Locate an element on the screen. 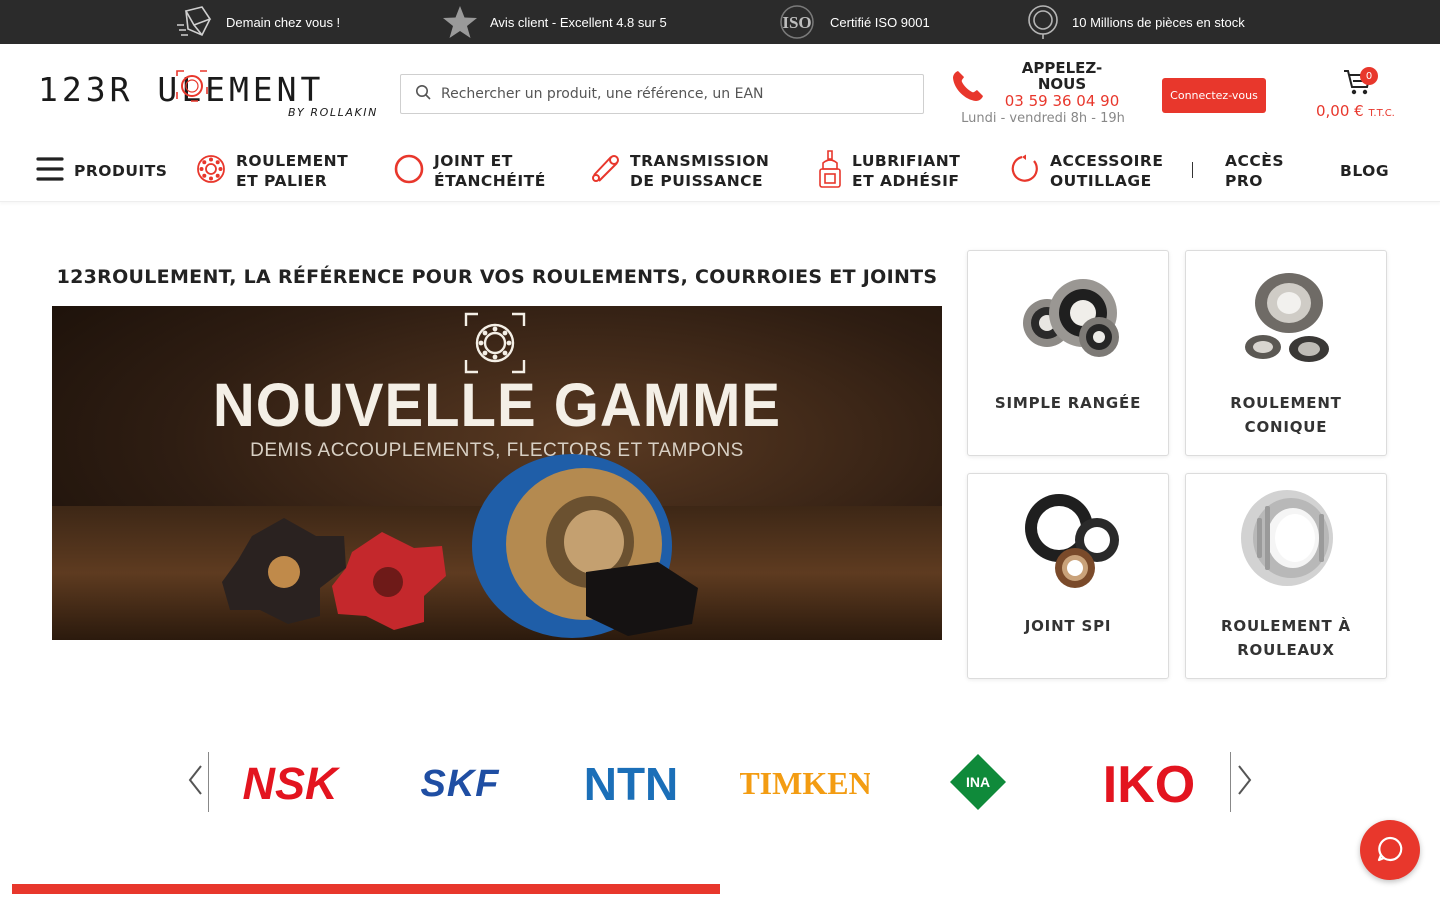 The width and height of the screenshot is (1440, 900). nav-item-transmission: TRANSMISSION DE PUISSANCE is located at coordinates (679, 171).